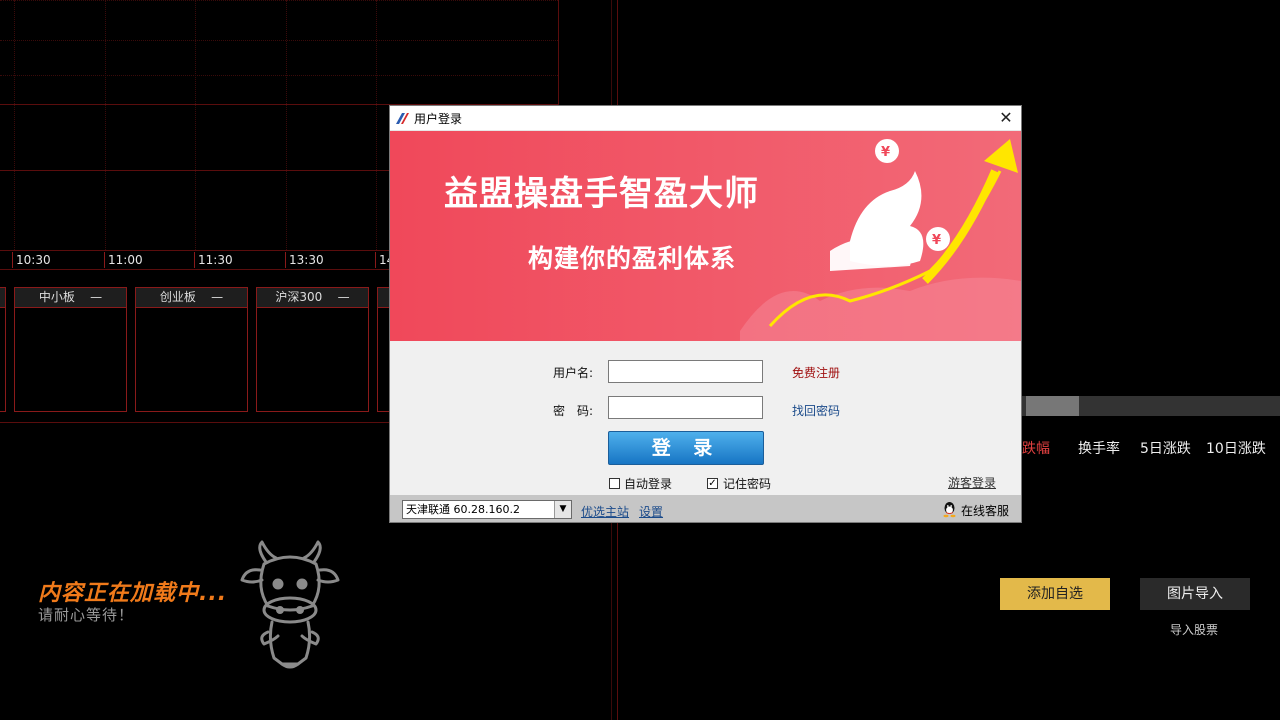  Describe the element at coordinates (1236, 448) in the screenshot. I see `column-header-10day: 10日涨跌` at that location.